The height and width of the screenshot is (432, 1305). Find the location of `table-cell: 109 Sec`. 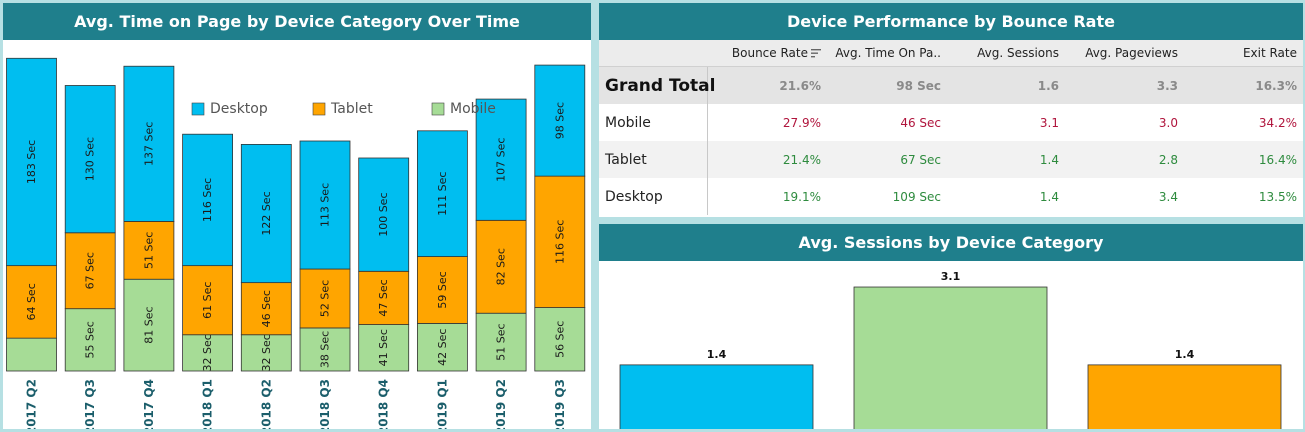

table-cell: 109 Sec is located at coordinates (916, 196).